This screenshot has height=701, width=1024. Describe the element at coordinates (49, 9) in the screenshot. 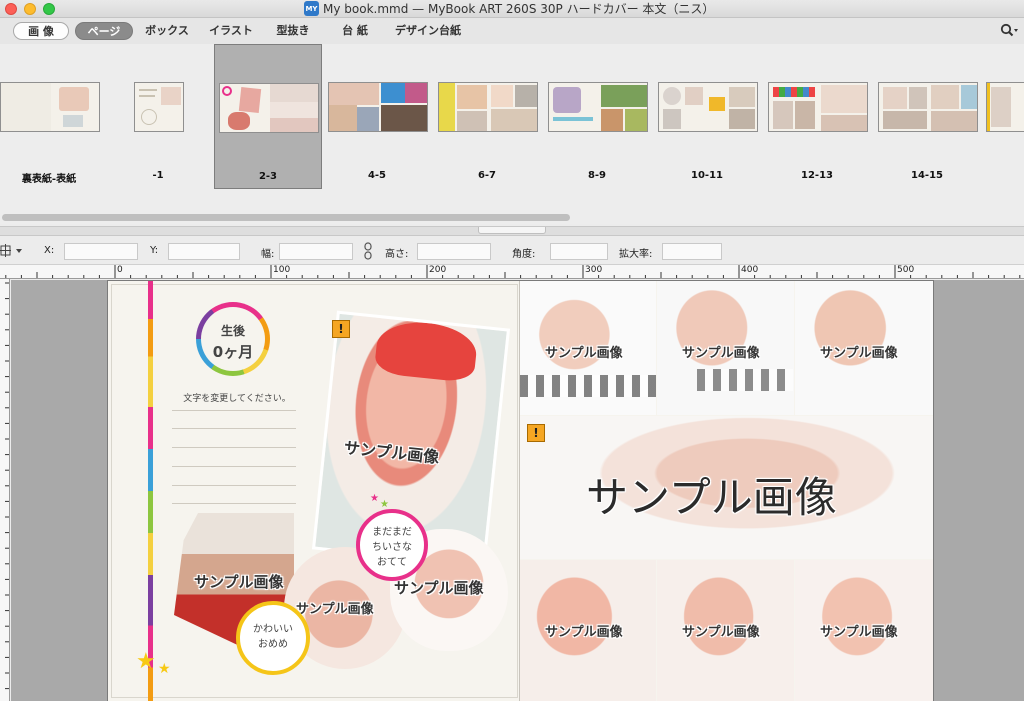

I see `zoom-window-button` at that location.